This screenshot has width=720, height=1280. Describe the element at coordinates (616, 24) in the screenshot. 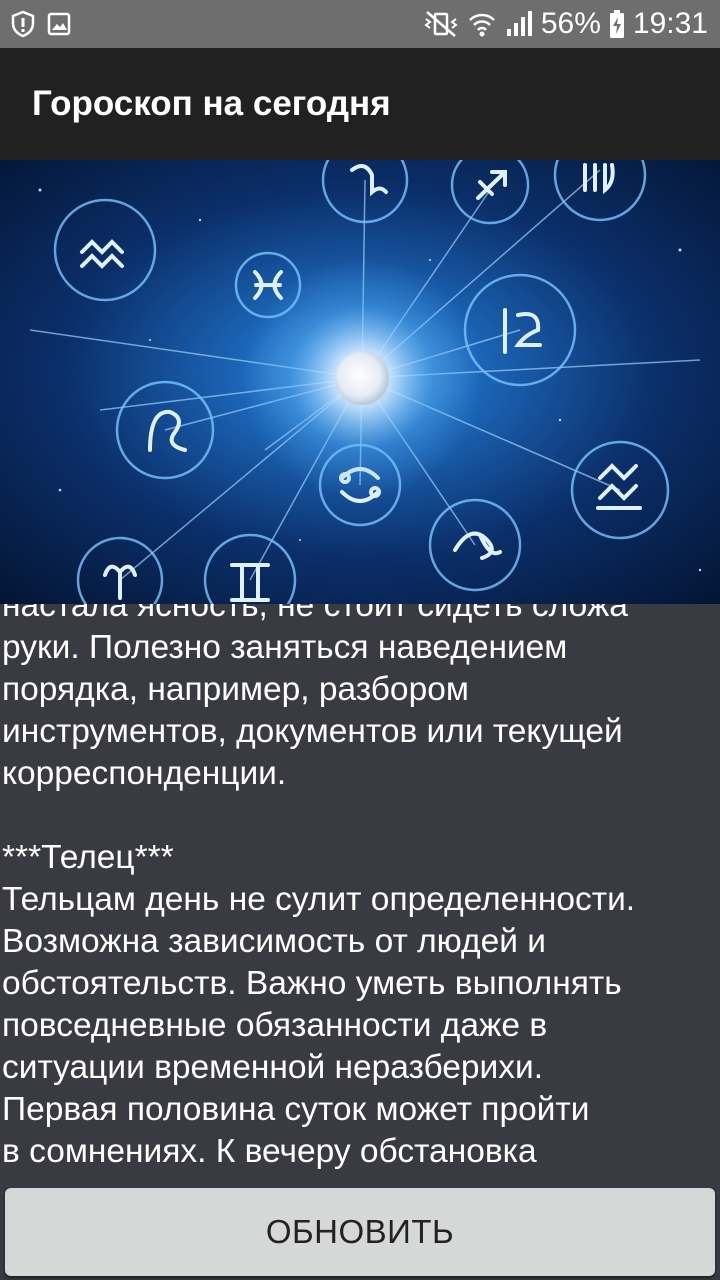

I see `battery-charging-icon` at that location.